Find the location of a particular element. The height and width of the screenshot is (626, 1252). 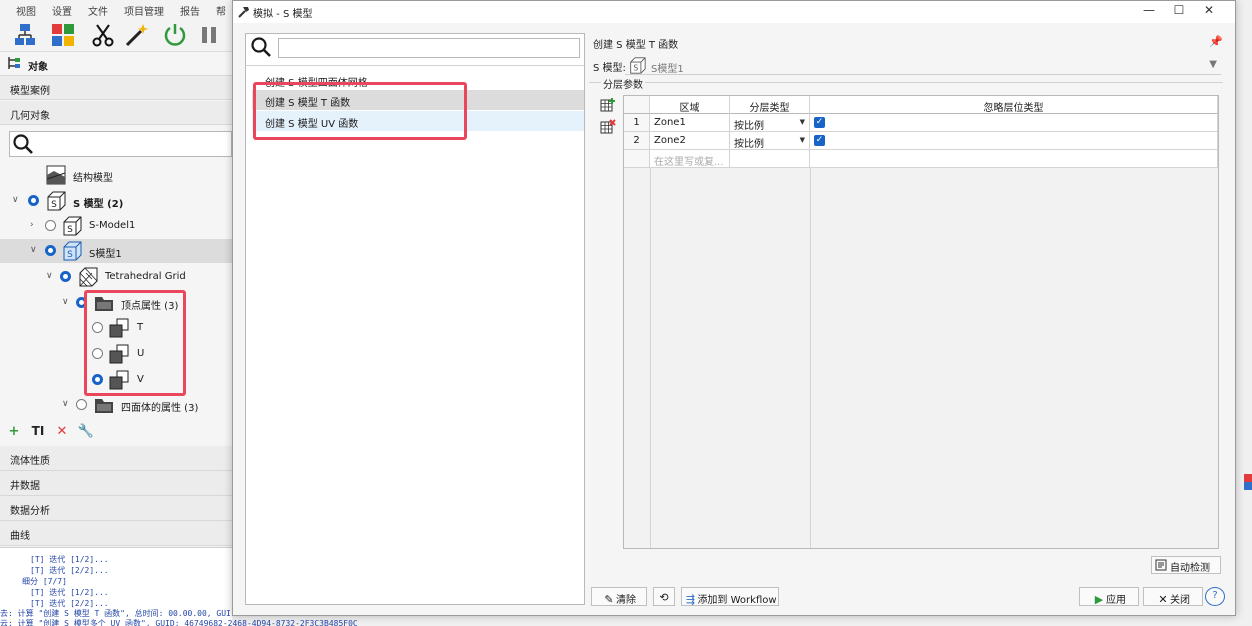

model-select: S S模型1 ▼ is located at coordinates (923, 66).